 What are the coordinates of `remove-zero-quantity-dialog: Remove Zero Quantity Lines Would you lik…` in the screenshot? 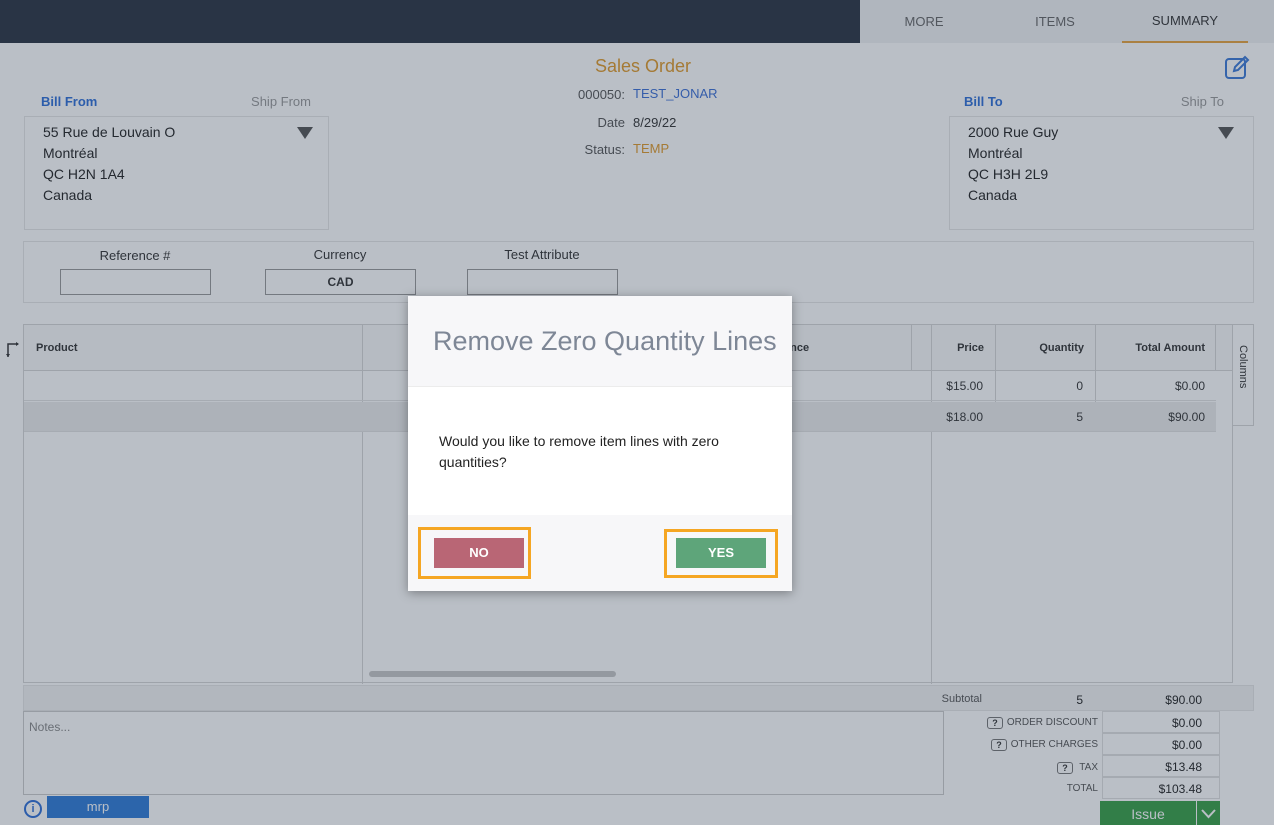 It's located at (600, 443).